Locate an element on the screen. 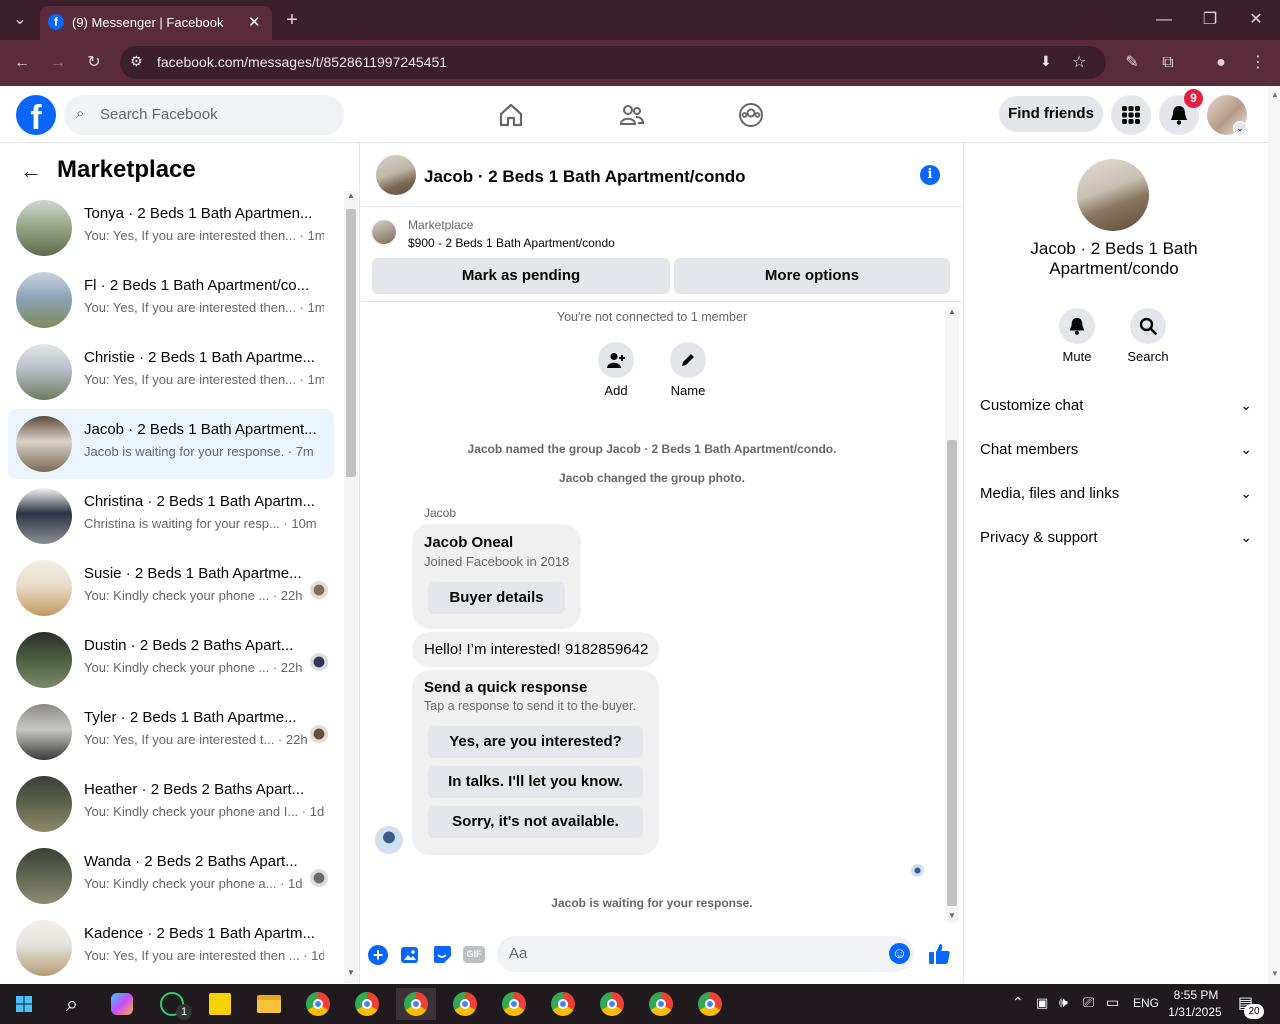 The image size is (1280, 1024). back-arrow-icon: ← is located at coordinates (31, 171).